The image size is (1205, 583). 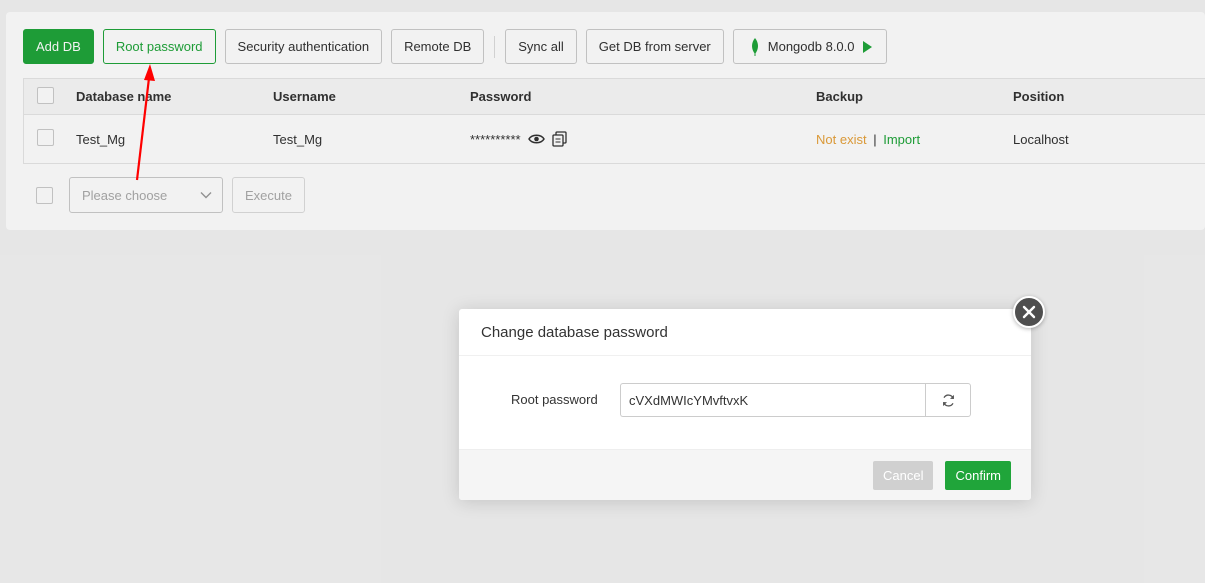 What do you see at coordinates (554, 399) in the screenshot?
I see `root-password-label: Root password` at bounding box center [554, 399].